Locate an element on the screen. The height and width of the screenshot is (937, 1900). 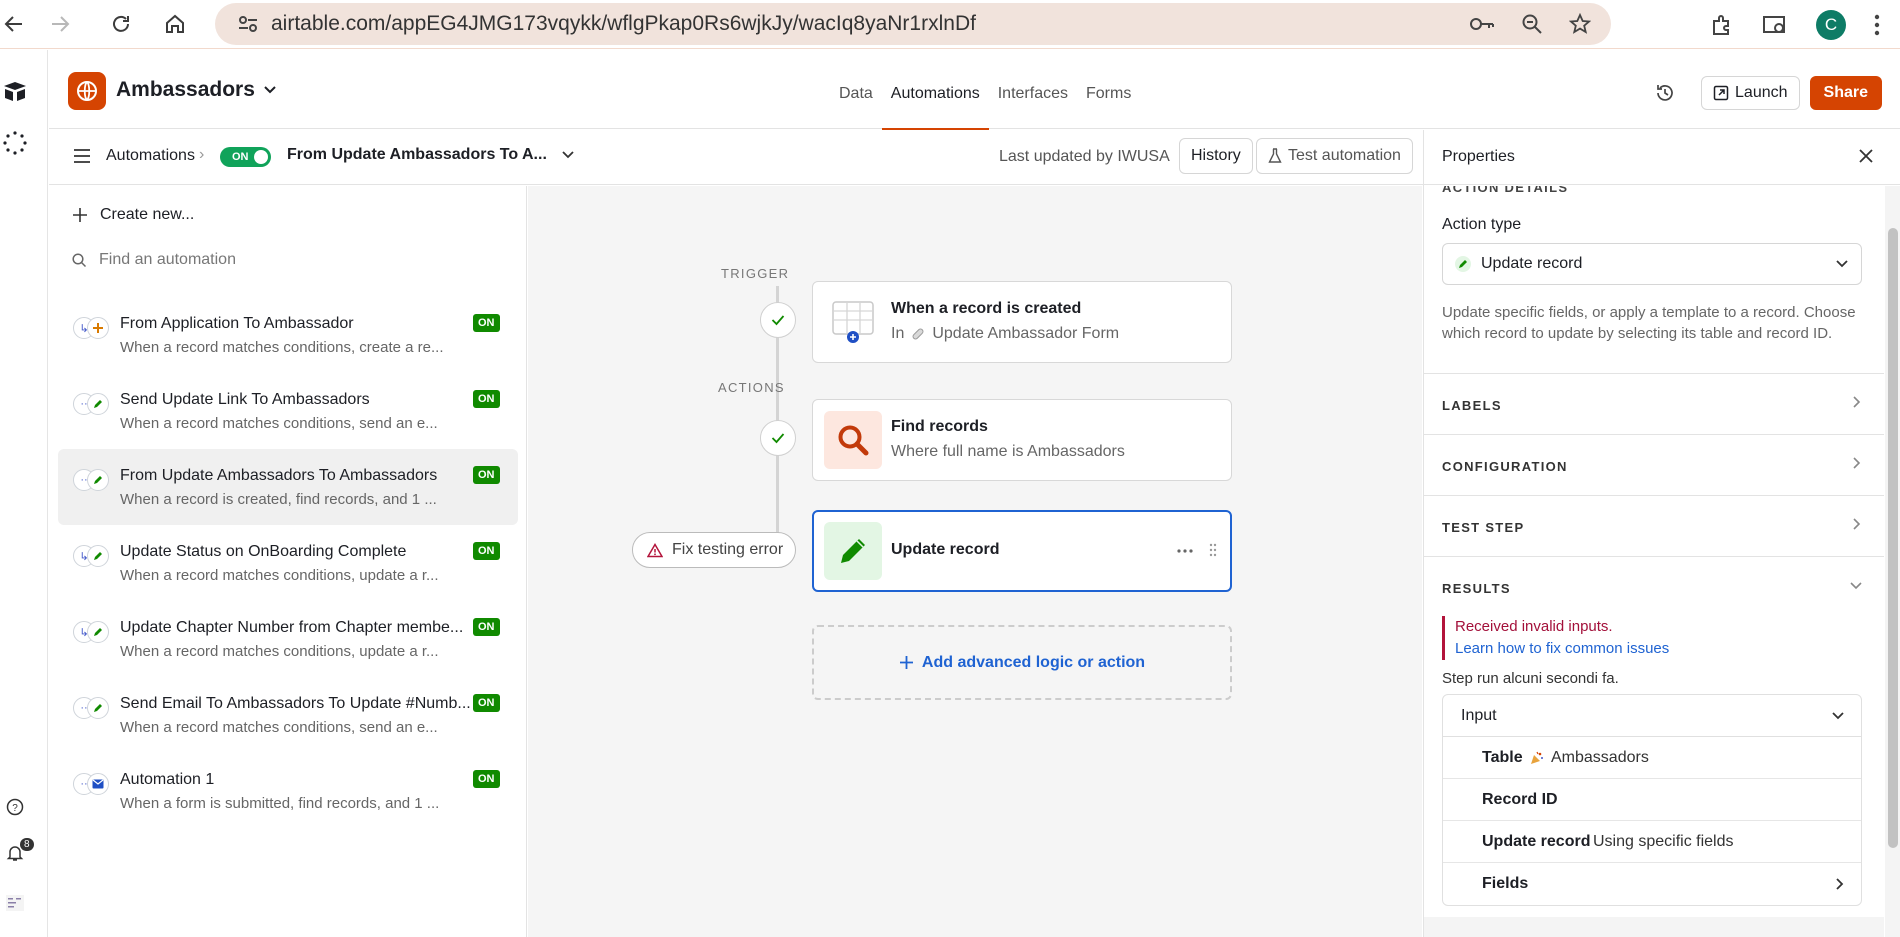
automation-icons: ↳ is located at coordinates (92, 556).